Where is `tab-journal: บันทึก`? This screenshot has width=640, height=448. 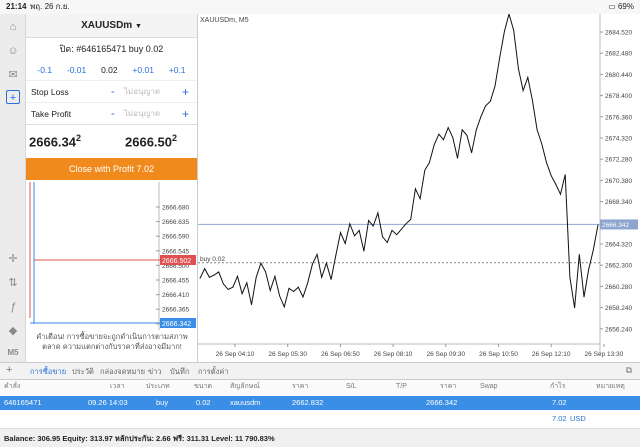
tab-journal: บันทึก is located at coordinates (179, 371).